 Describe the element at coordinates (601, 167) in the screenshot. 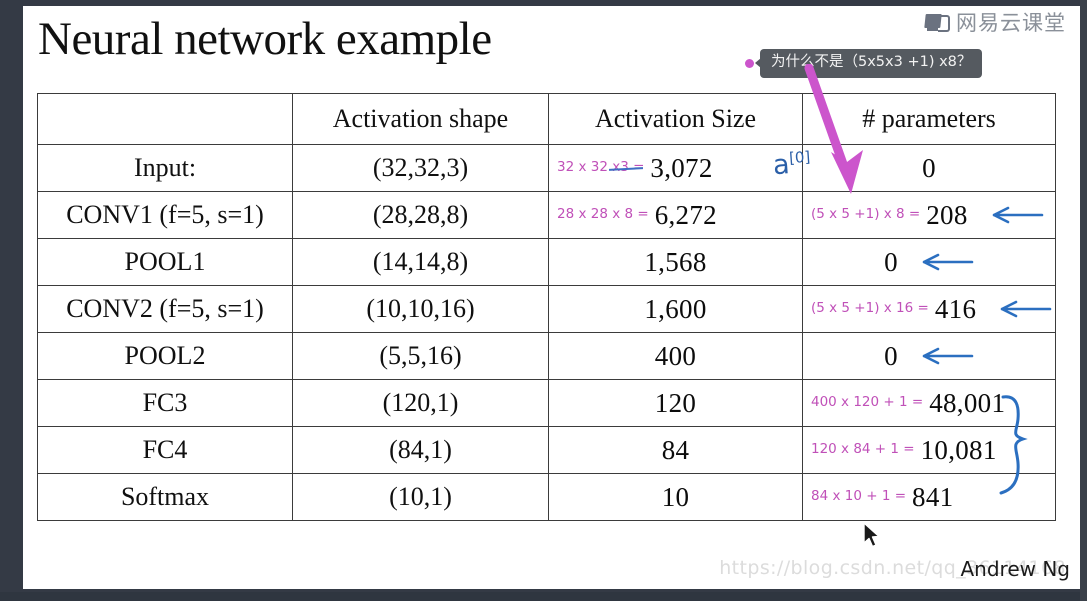

I see `handwritten-size-note: 32 x 32 x3 =` at that location.